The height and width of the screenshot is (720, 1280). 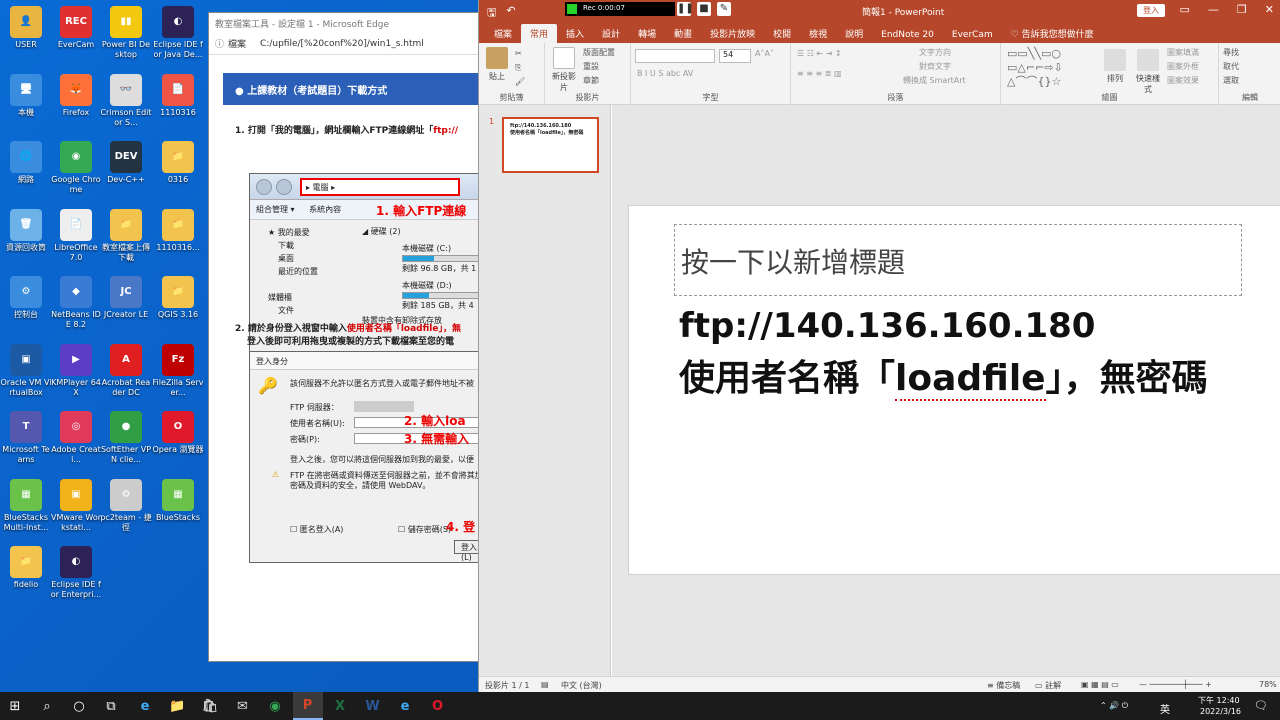 I want to click on reset-button: 重設, so click(x=591, y=66).